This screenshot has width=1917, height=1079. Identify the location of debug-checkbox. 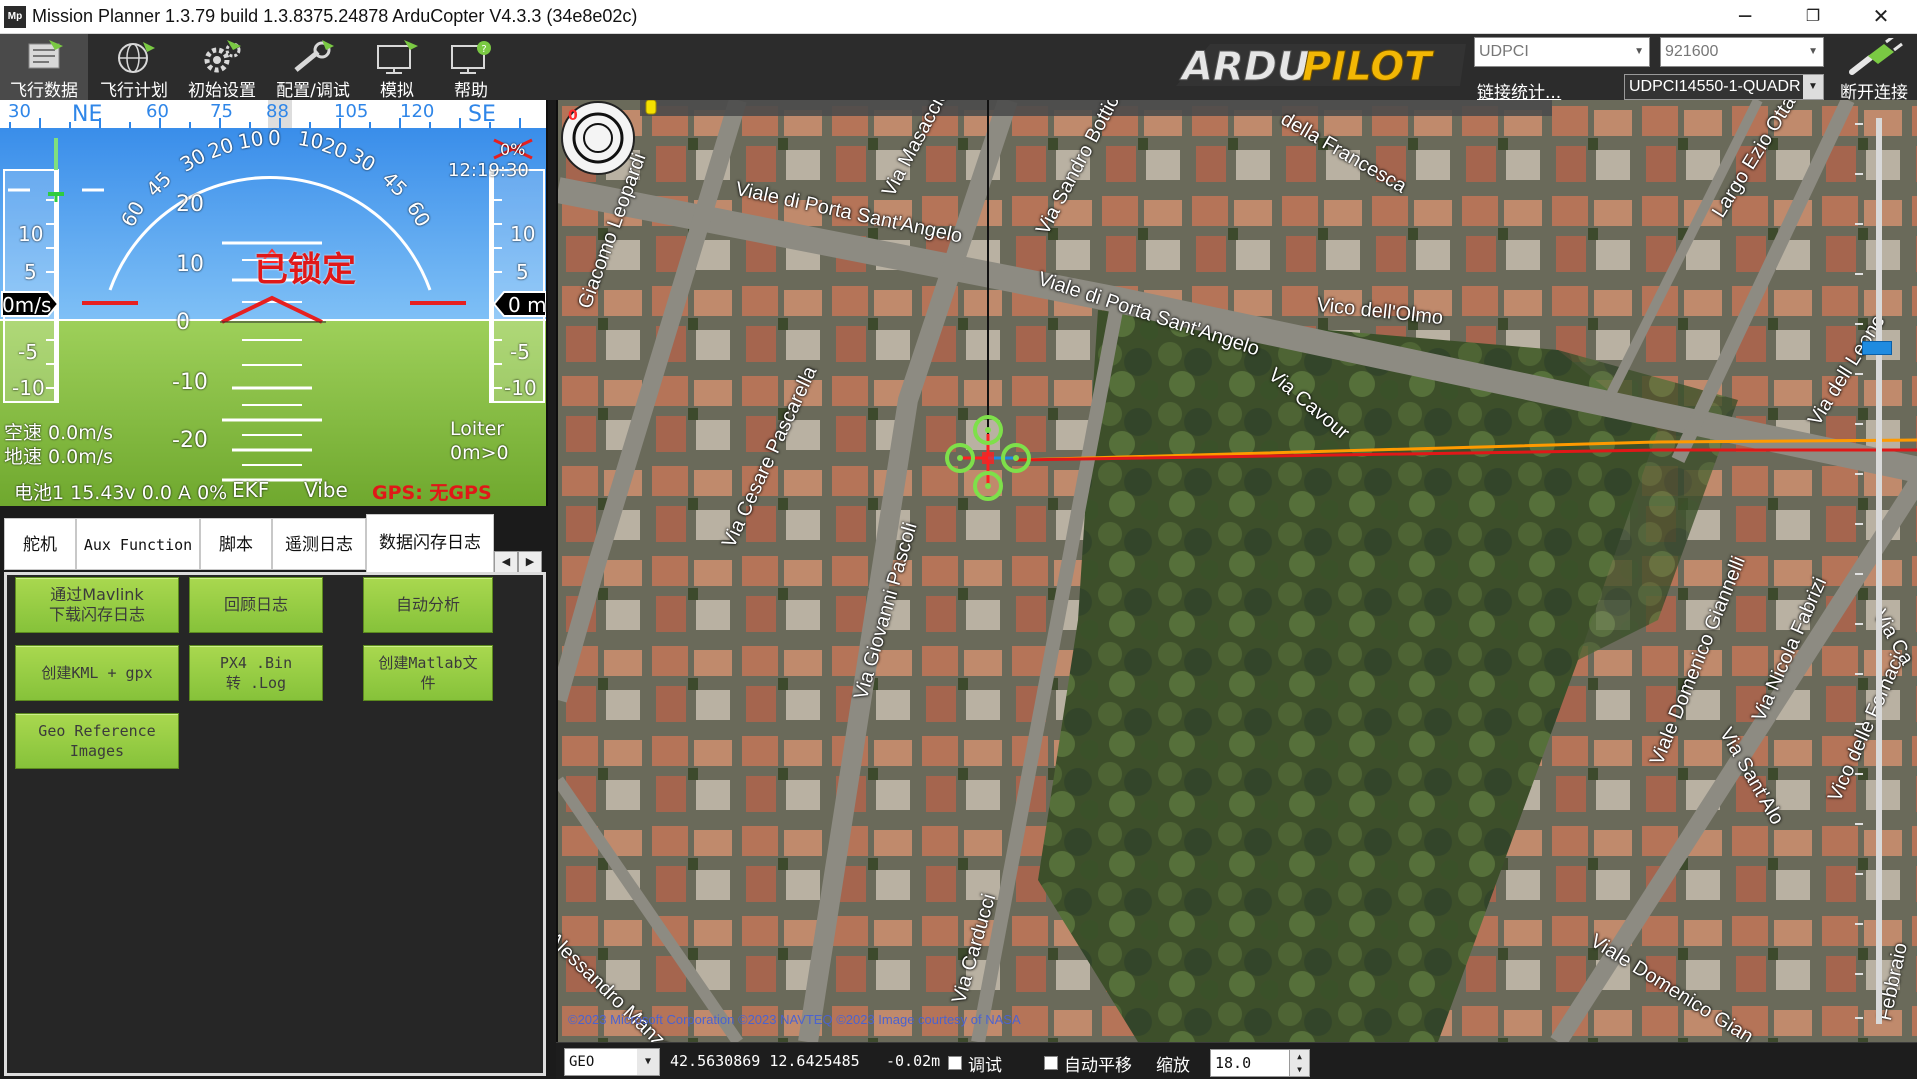
(955, 1063).